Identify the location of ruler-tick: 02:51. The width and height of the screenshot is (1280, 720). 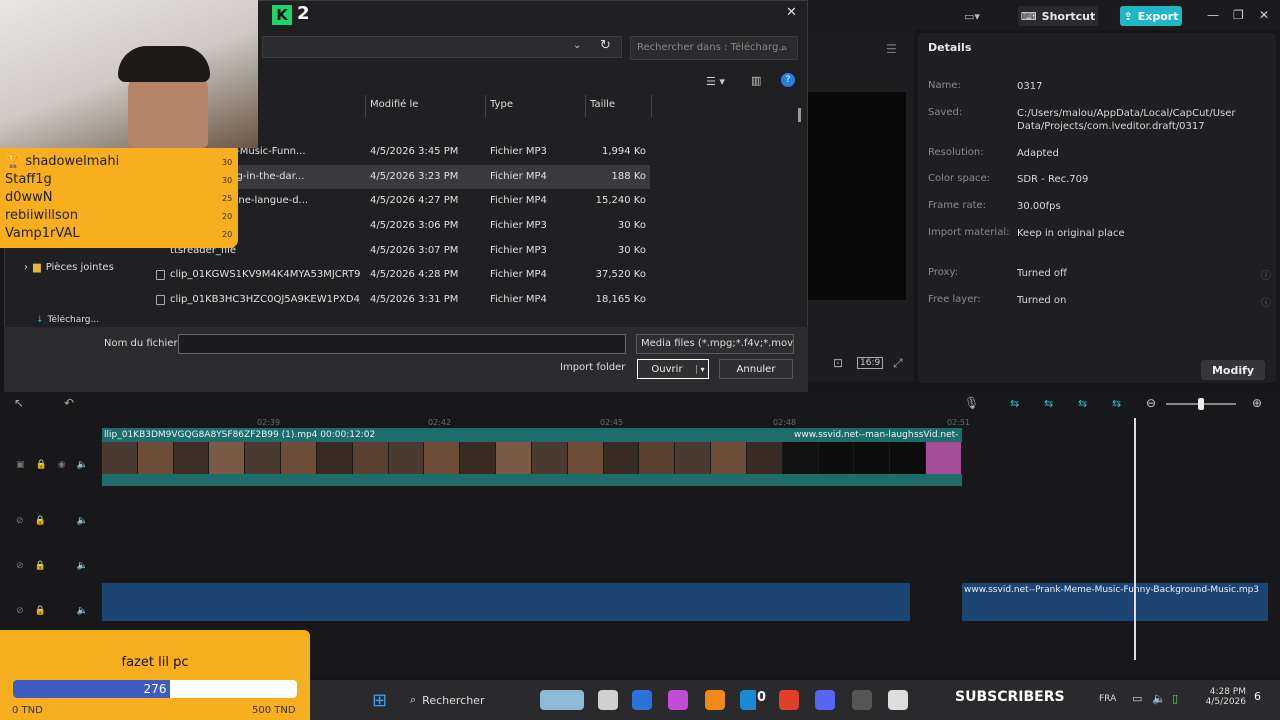
(959, 422).